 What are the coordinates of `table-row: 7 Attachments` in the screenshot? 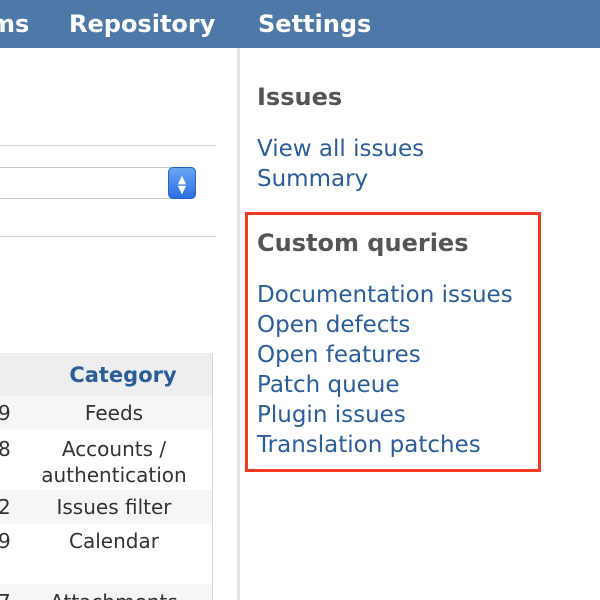 It's located at (106, 592).